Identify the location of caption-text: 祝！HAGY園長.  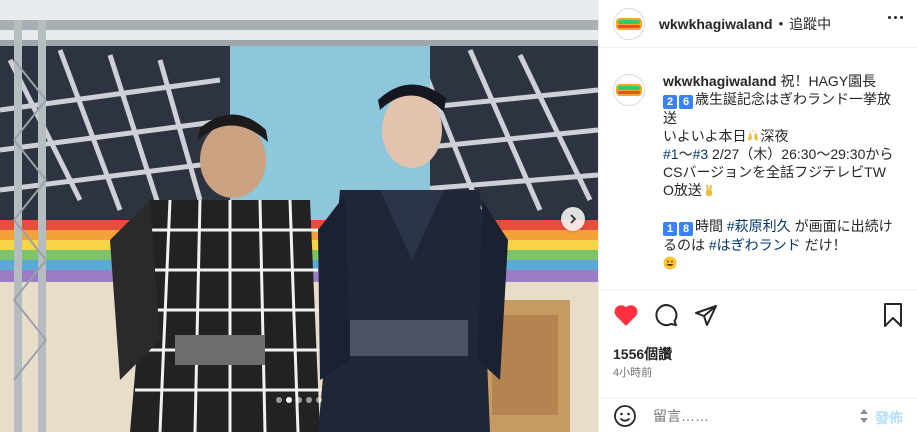
(826, 81).